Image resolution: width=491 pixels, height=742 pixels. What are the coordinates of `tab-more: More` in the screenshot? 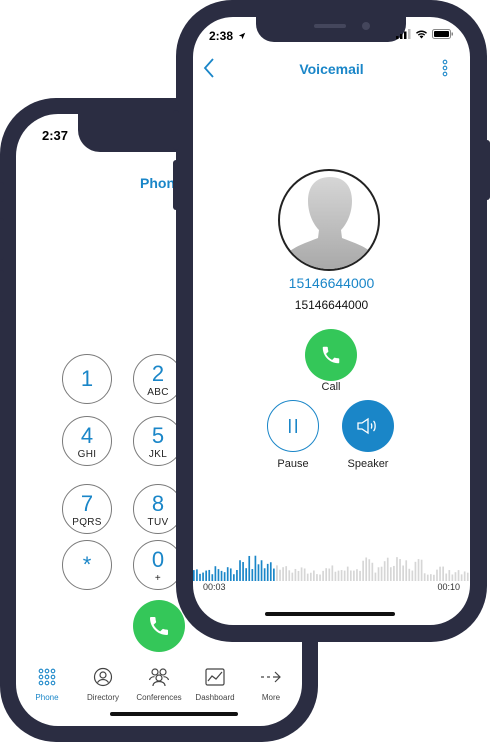 It's located at (271, 684).